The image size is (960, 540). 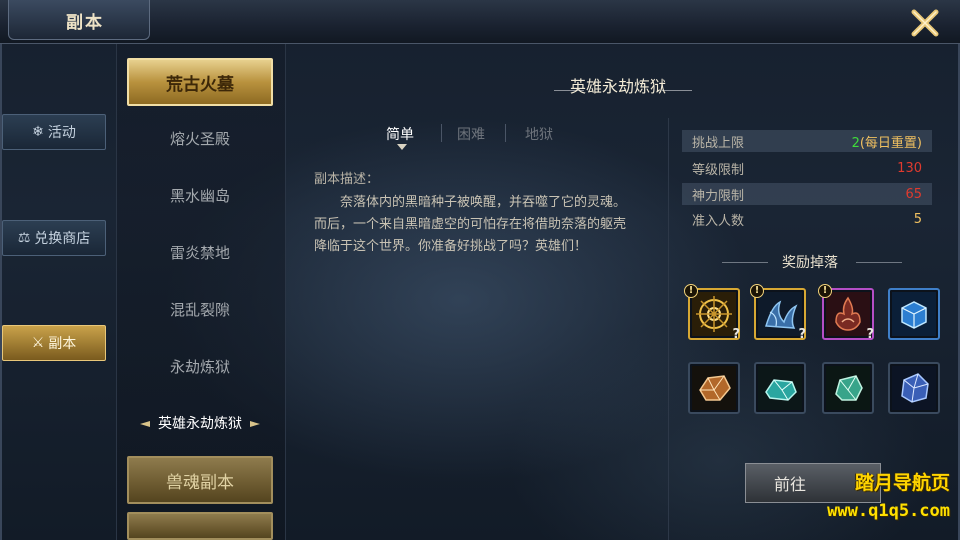 I want to click on green-crystal-icon, so click(x=848, y=388).